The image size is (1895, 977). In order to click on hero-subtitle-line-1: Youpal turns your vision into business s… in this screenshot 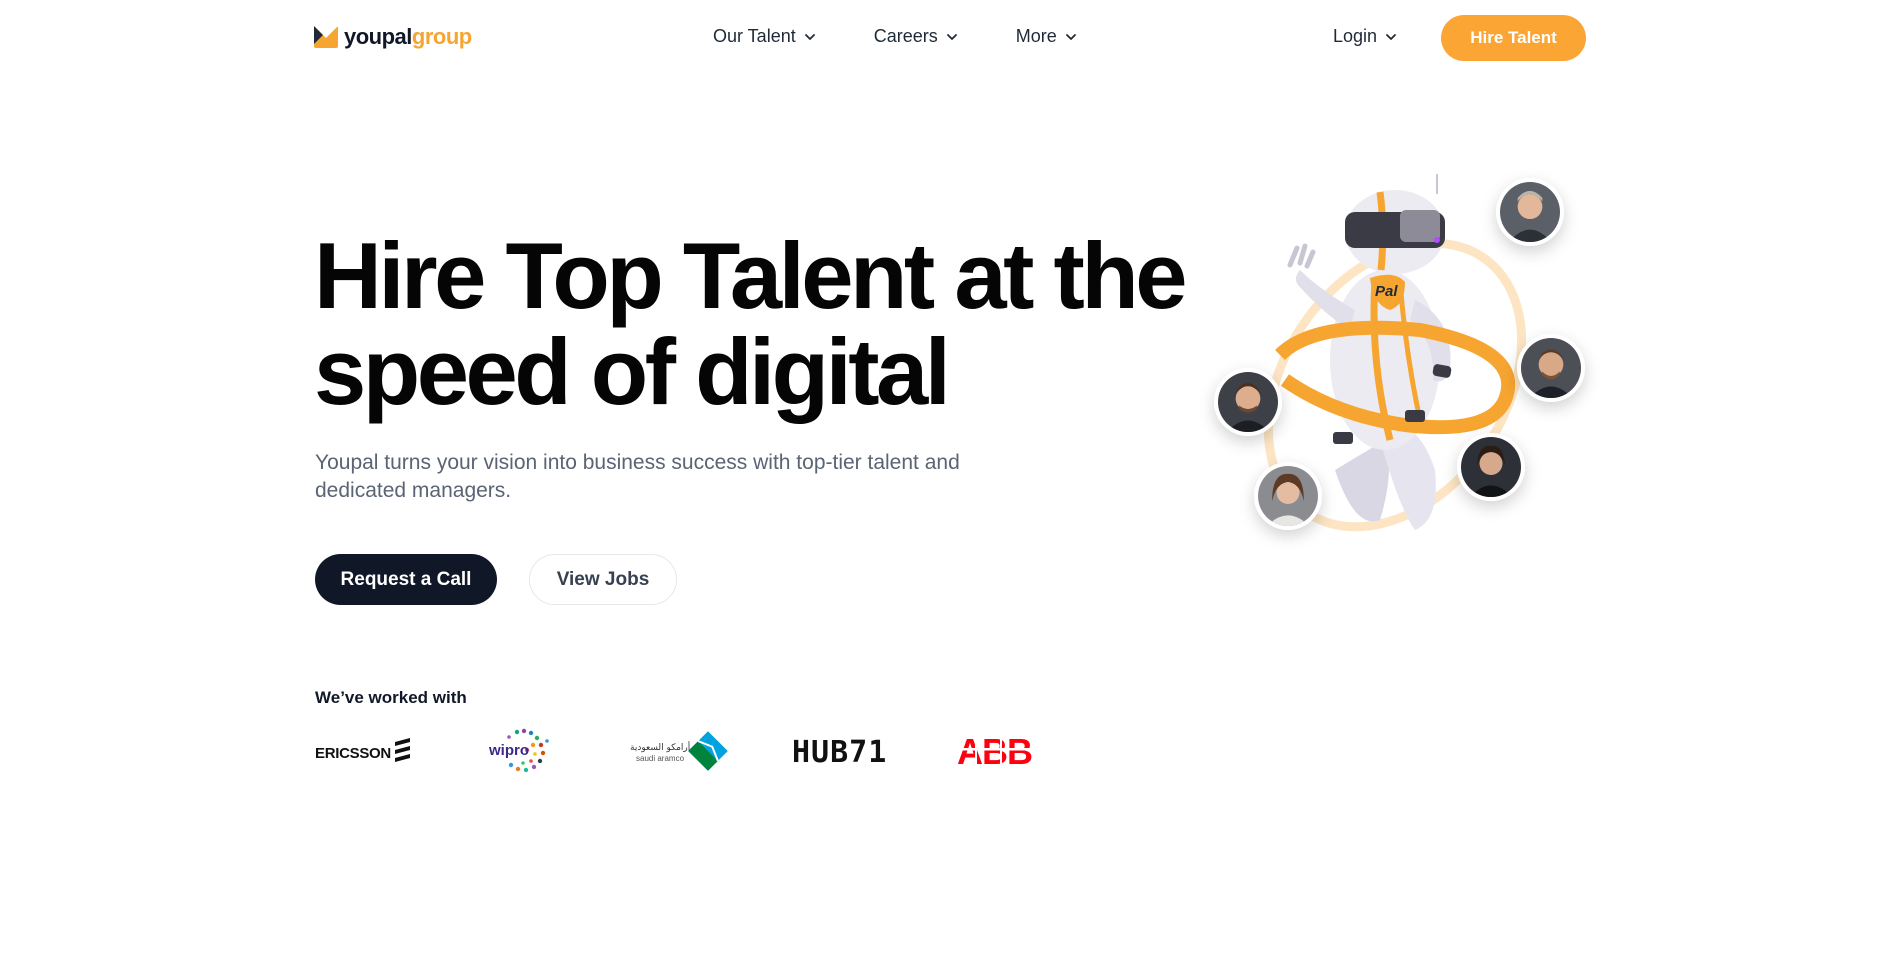, I will do `click(637, 462)`.